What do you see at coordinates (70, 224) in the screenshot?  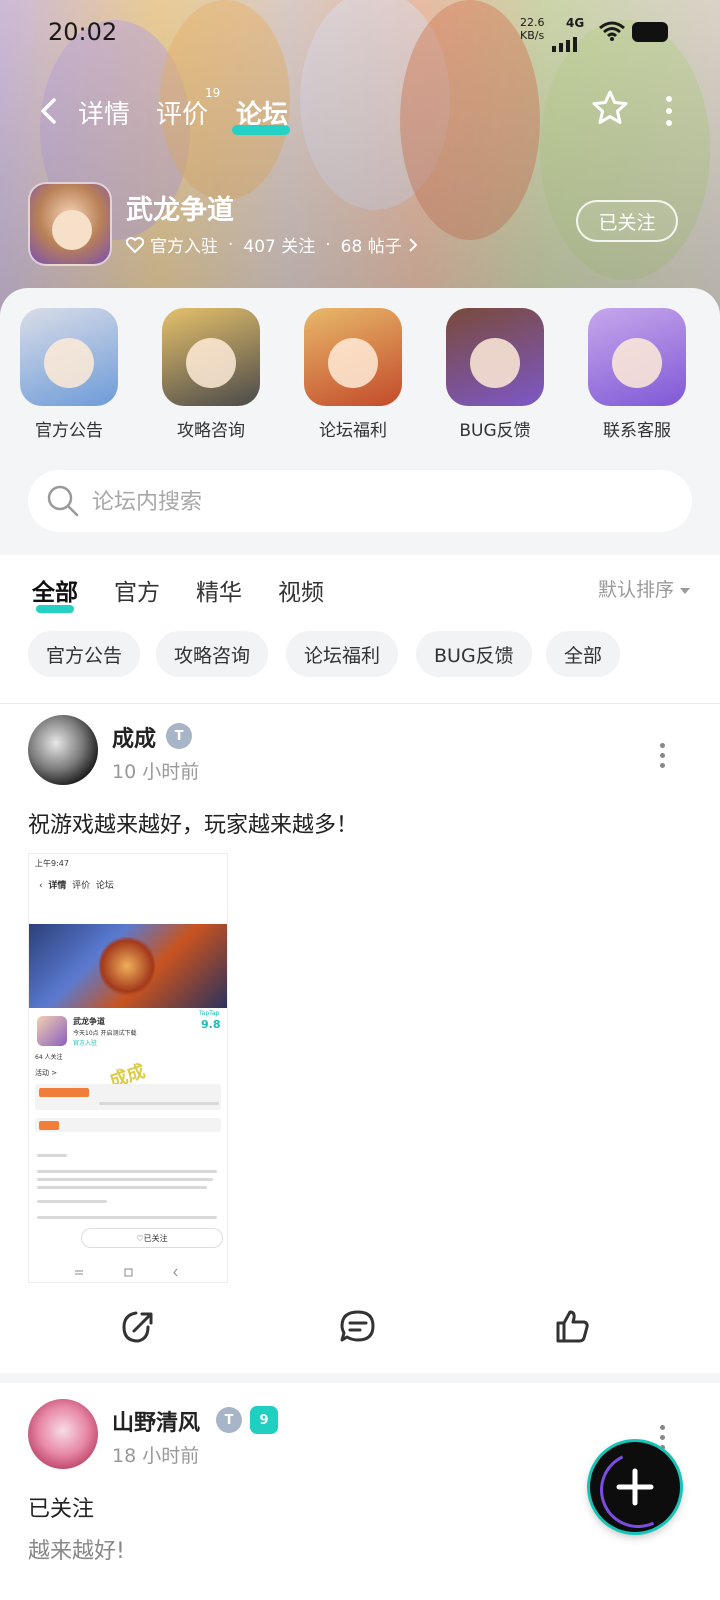 I see `game-icon` at bounding box center [70, 224].